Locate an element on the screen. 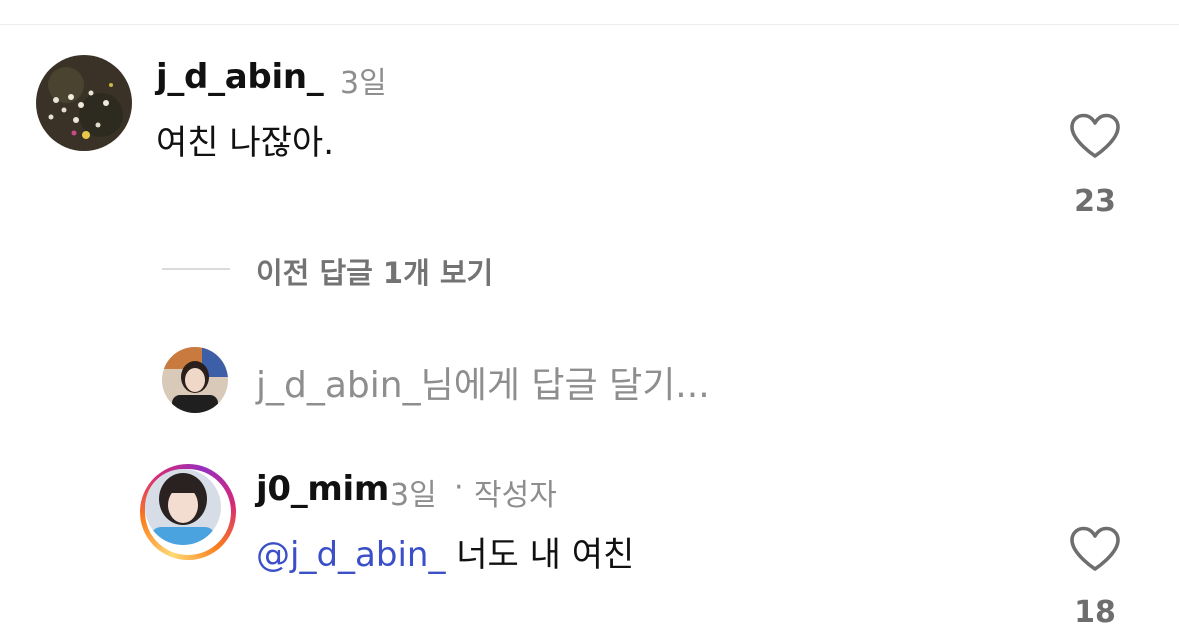  comment-time: 3일 is located at coordinates (363, 83).